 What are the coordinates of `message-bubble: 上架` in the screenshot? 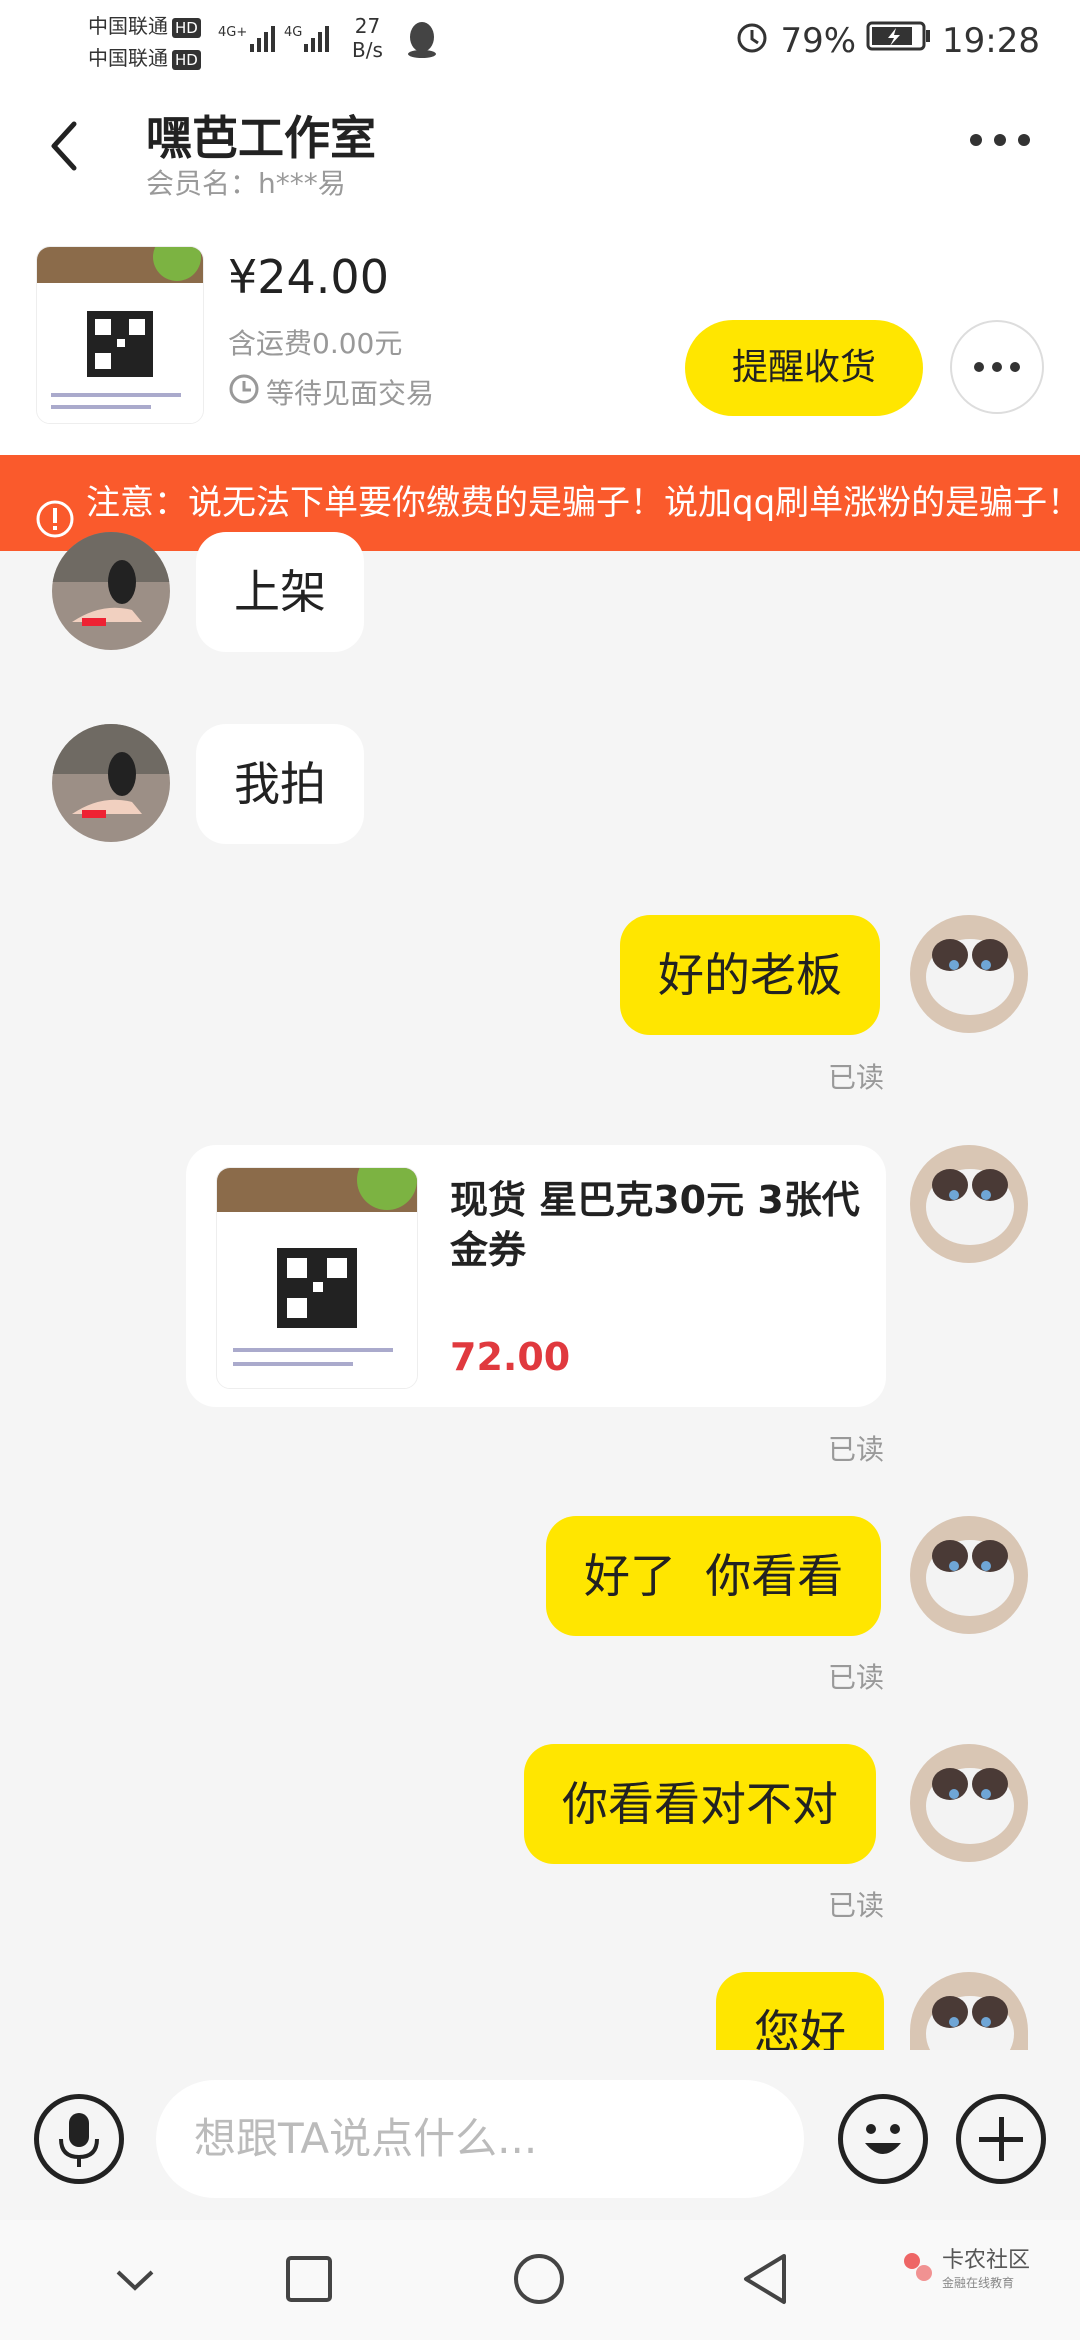 It's located at (280, 592).